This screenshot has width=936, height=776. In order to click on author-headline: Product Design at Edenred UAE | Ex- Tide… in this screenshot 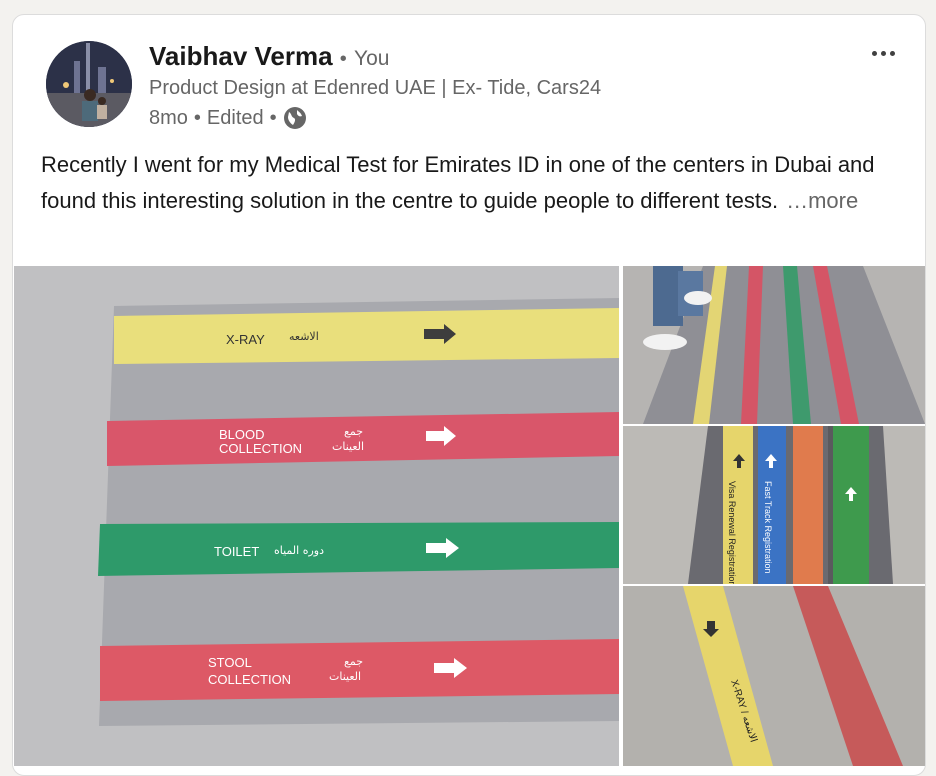, I will do `click(375, 88)`.